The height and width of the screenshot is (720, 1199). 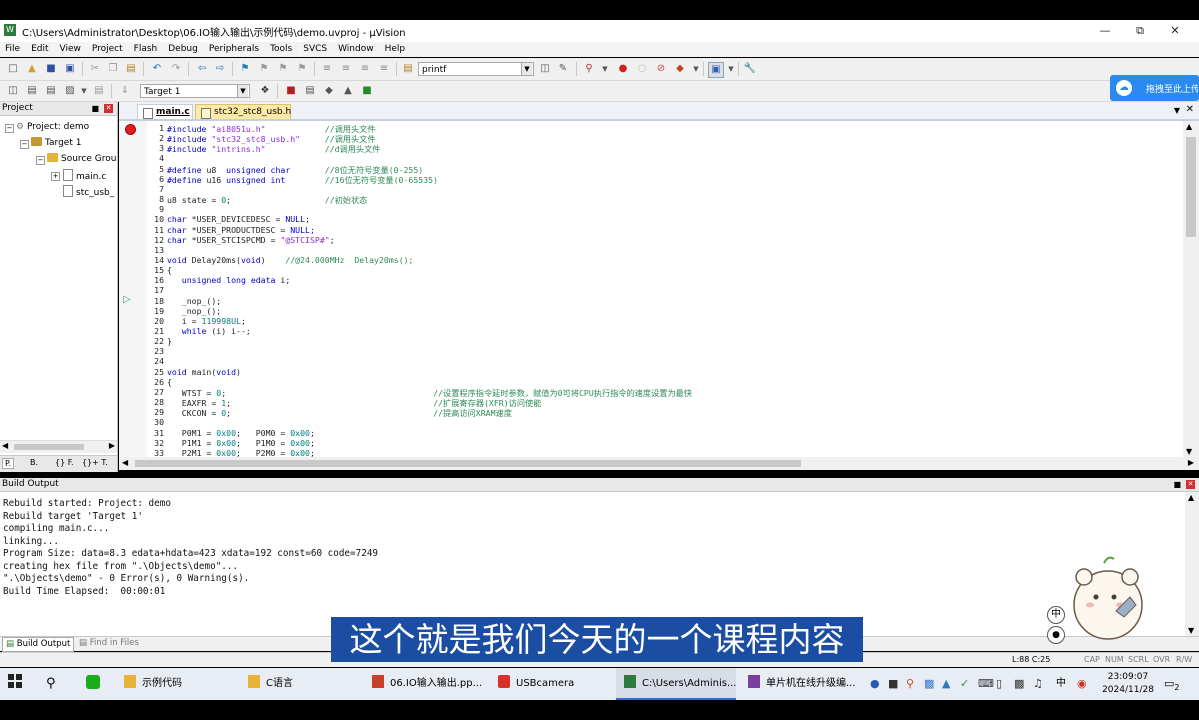 I want to click on code-line: char *USER_PRODUCTDESC = NULL;, so click(x=241, y=230).